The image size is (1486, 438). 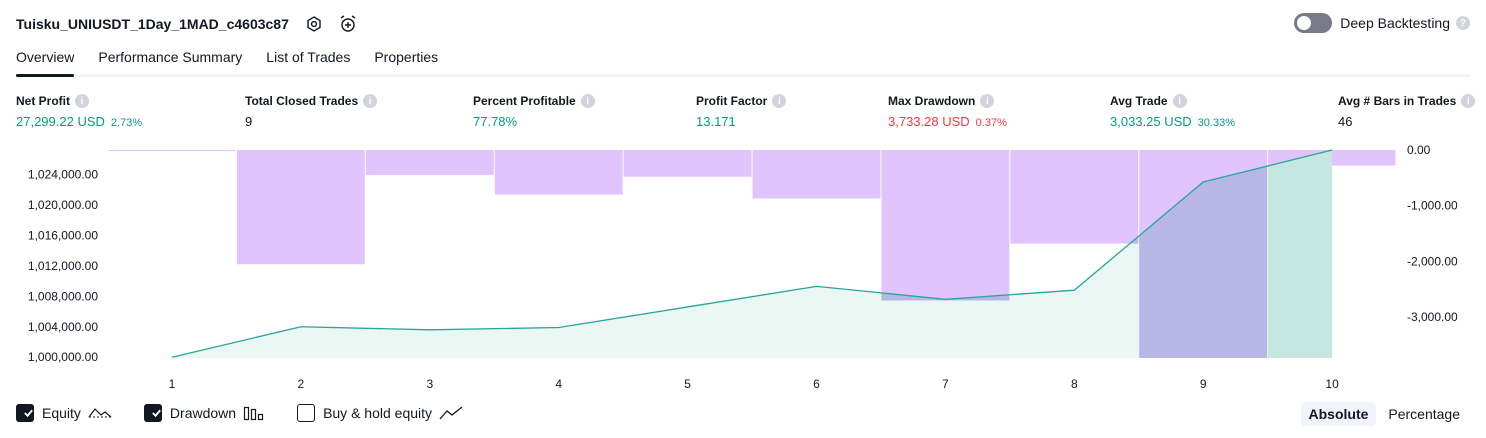 I want to click on deep-backtesting: Deep Backtesting ?, so click(x=1382, y=23).